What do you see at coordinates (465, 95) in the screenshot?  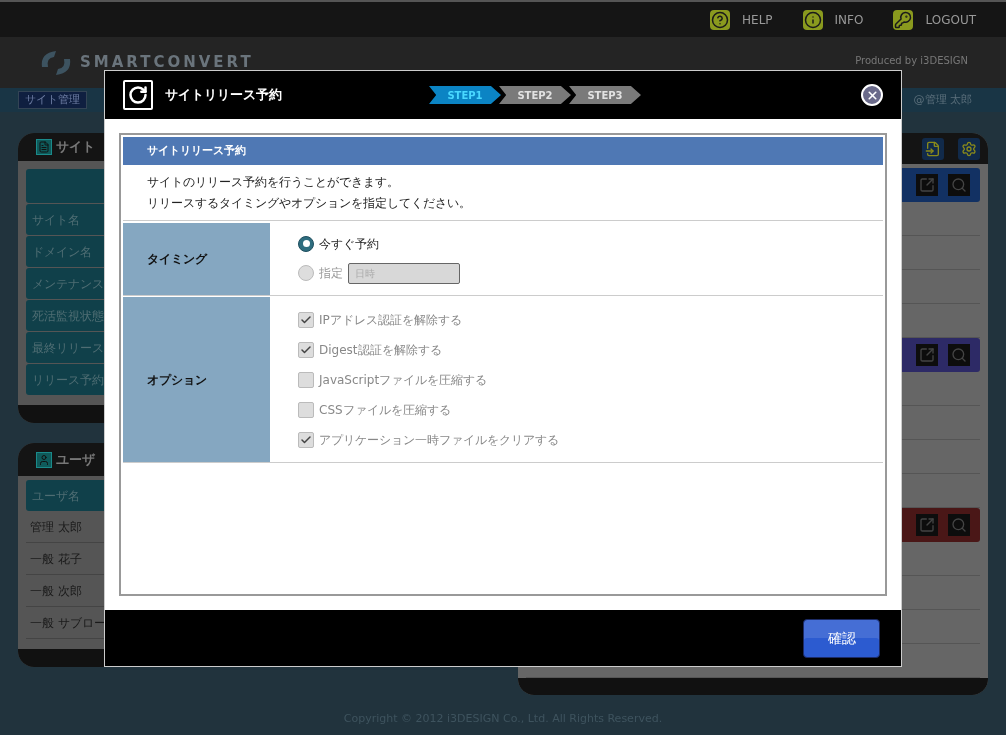 I see `step-indicator: STEP1` at bounding box center [465, 95].